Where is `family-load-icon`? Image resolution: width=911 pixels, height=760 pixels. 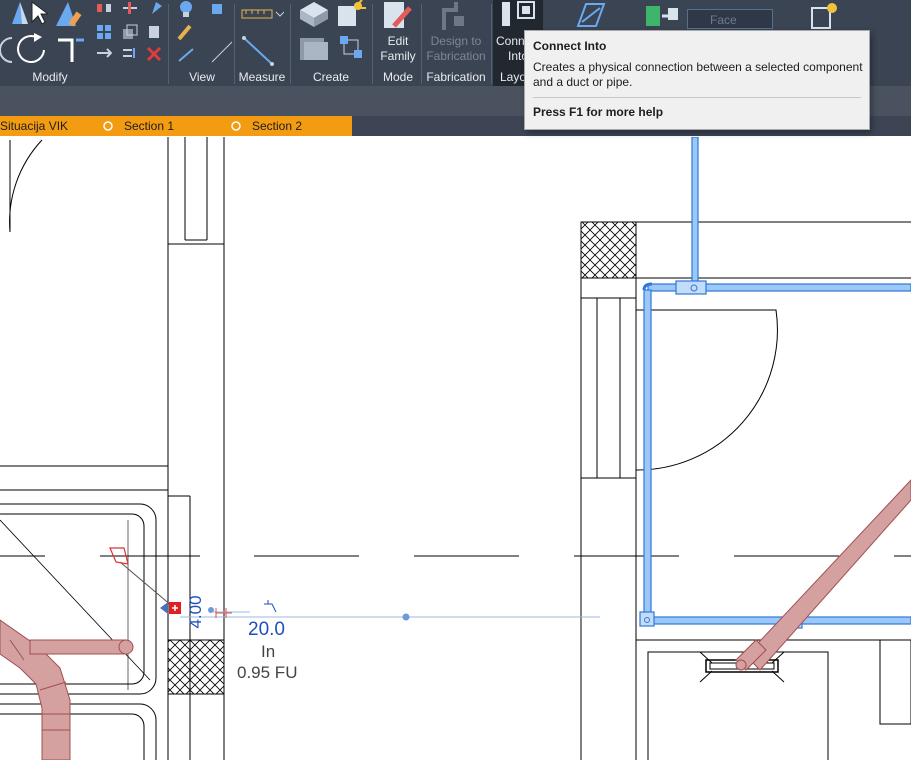 family-load-icon is located at coordinates (824, 16).